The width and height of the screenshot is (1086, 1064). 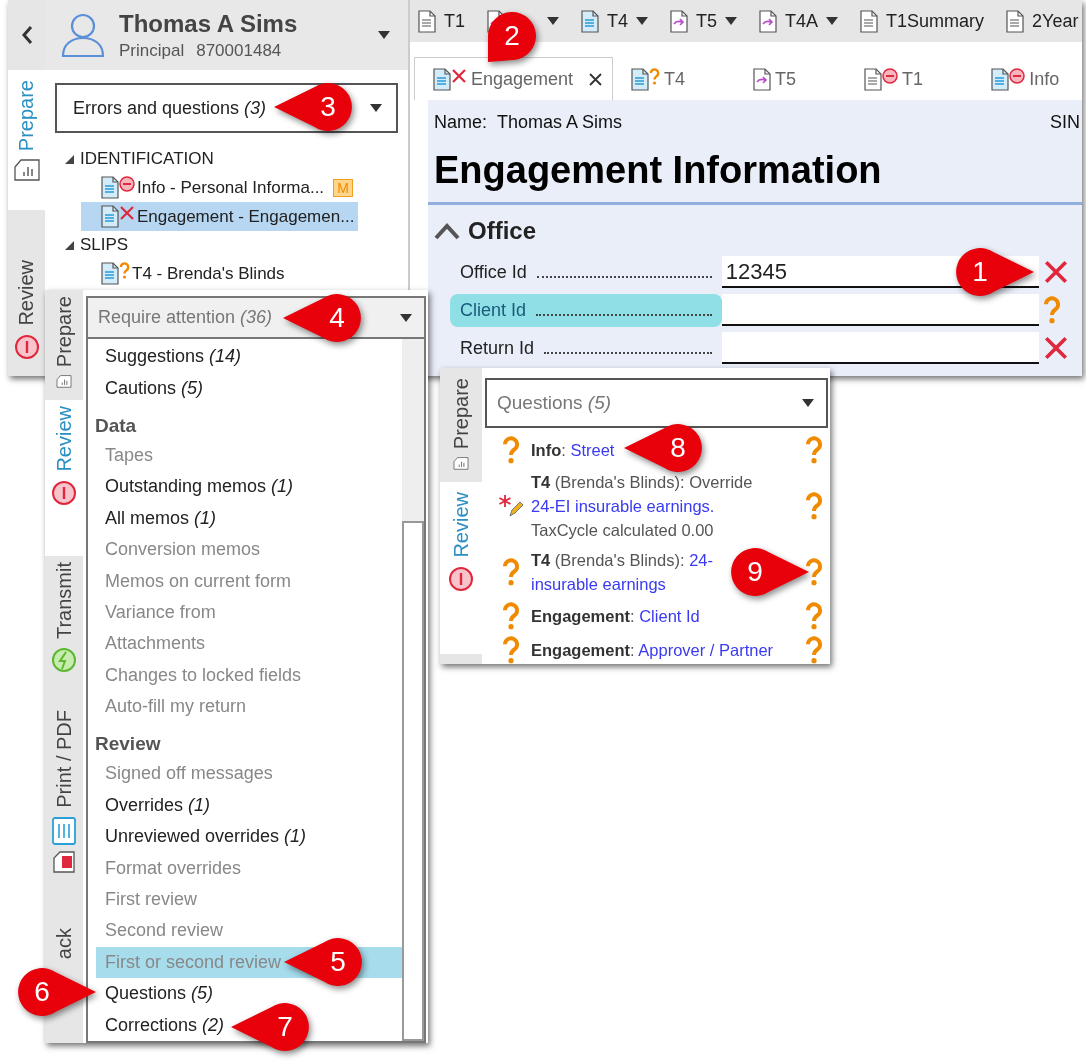 I want to click on question-text: T4 (Brenda's Blinds): 24- insurable earnings, so click(x=622, y=572).